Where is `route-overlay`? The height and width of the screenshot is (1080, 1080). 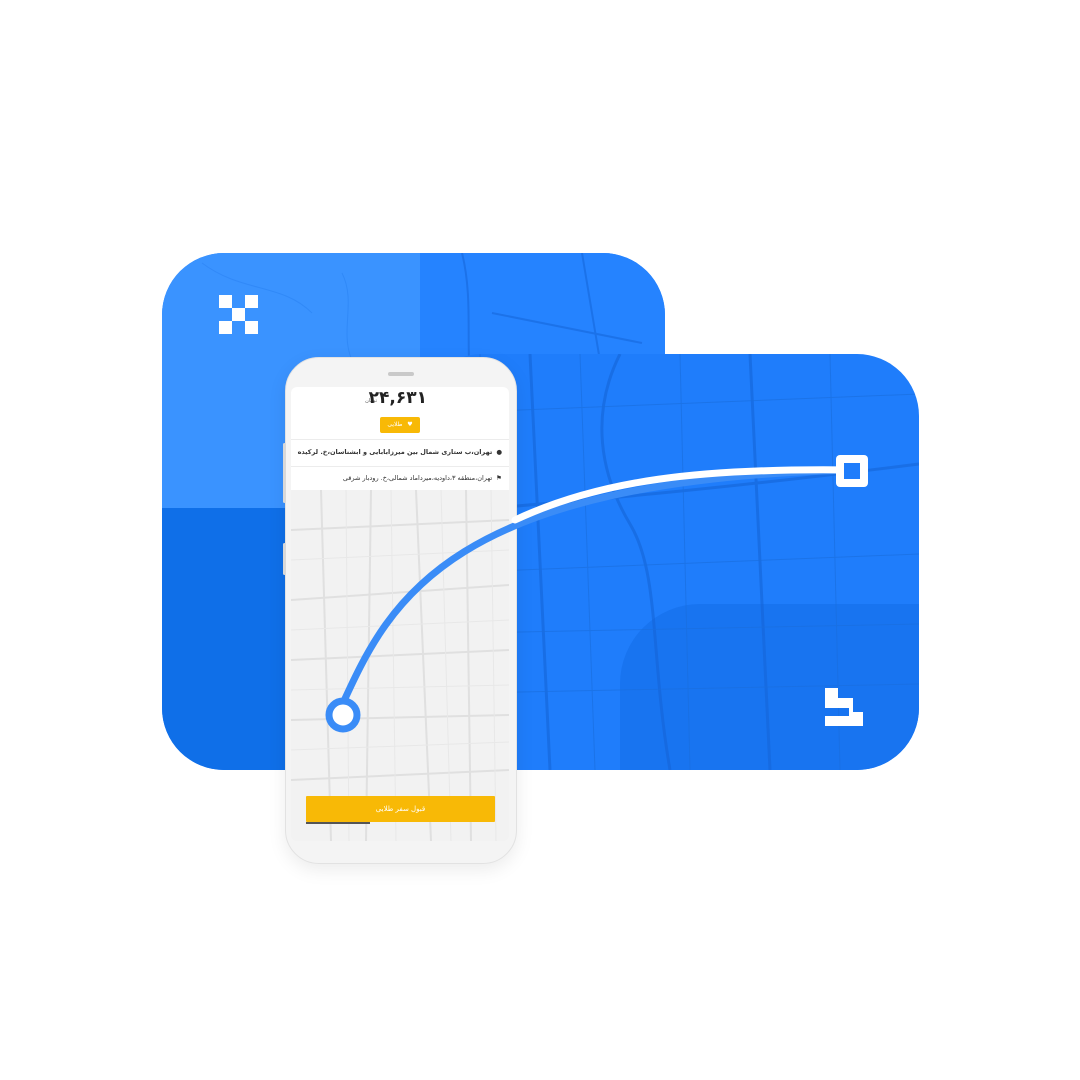
route-overlay is located at coordinates (596, 594).